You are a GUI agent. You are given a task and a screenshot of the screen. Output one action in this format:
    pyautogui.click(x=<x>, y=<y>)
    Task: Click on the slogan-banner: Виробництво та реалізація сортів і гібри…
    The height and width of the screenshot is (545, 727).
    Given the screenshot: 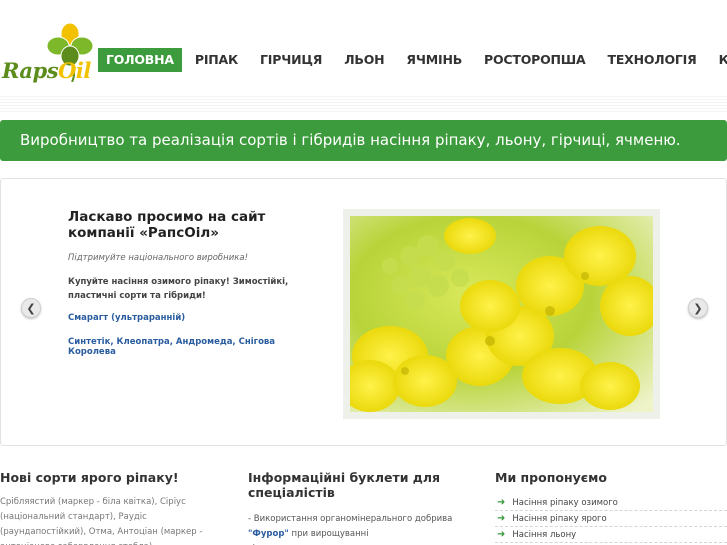 What is the action you would take?
    pyautogui.click(x=363, y=140)
    